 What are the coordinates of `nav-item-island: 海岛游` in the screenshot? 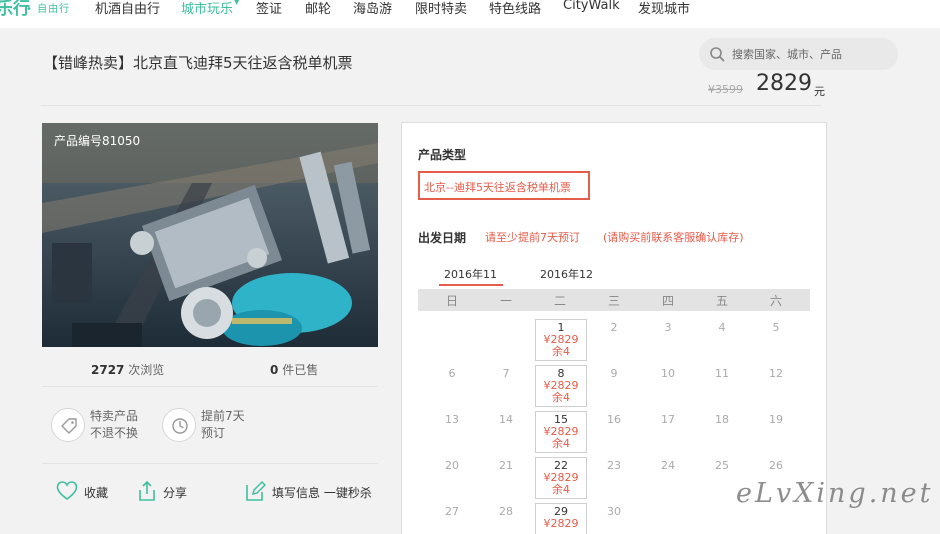 It's located at (372, 8).